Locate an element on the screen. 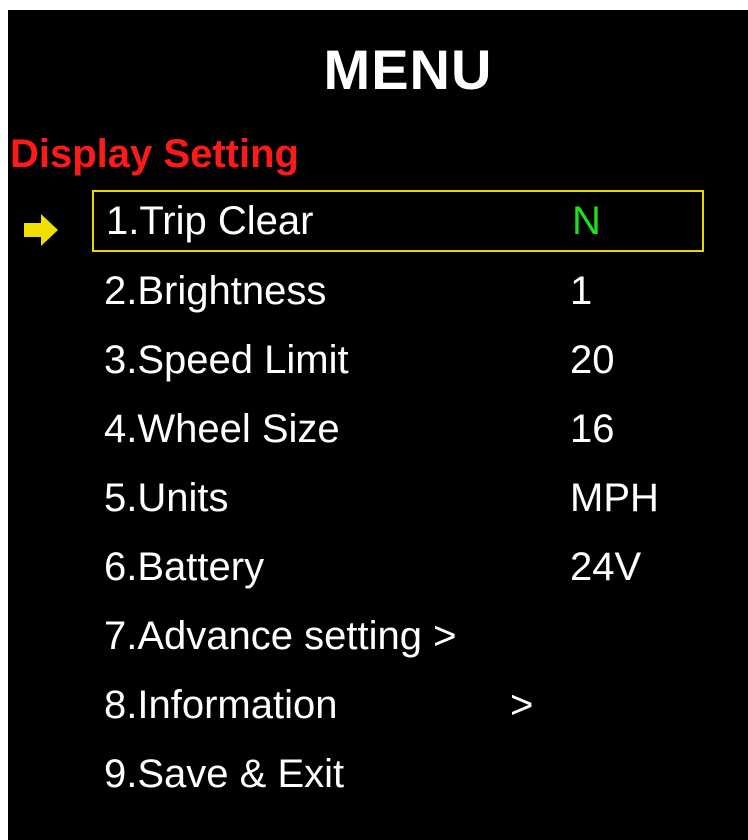 The height and width of the screenshot is (840, 748). menu-item-label: 4.Wheel Size is located at coordinates (222, 429).